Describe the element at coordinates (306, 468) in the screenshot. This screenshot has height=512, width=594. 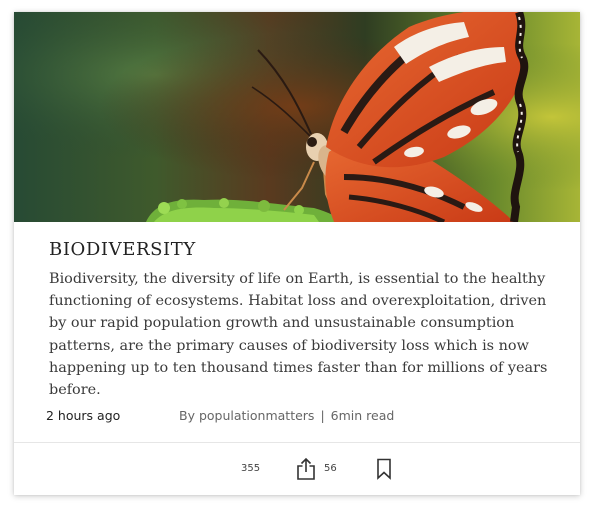
I see `share-icon` at that location.